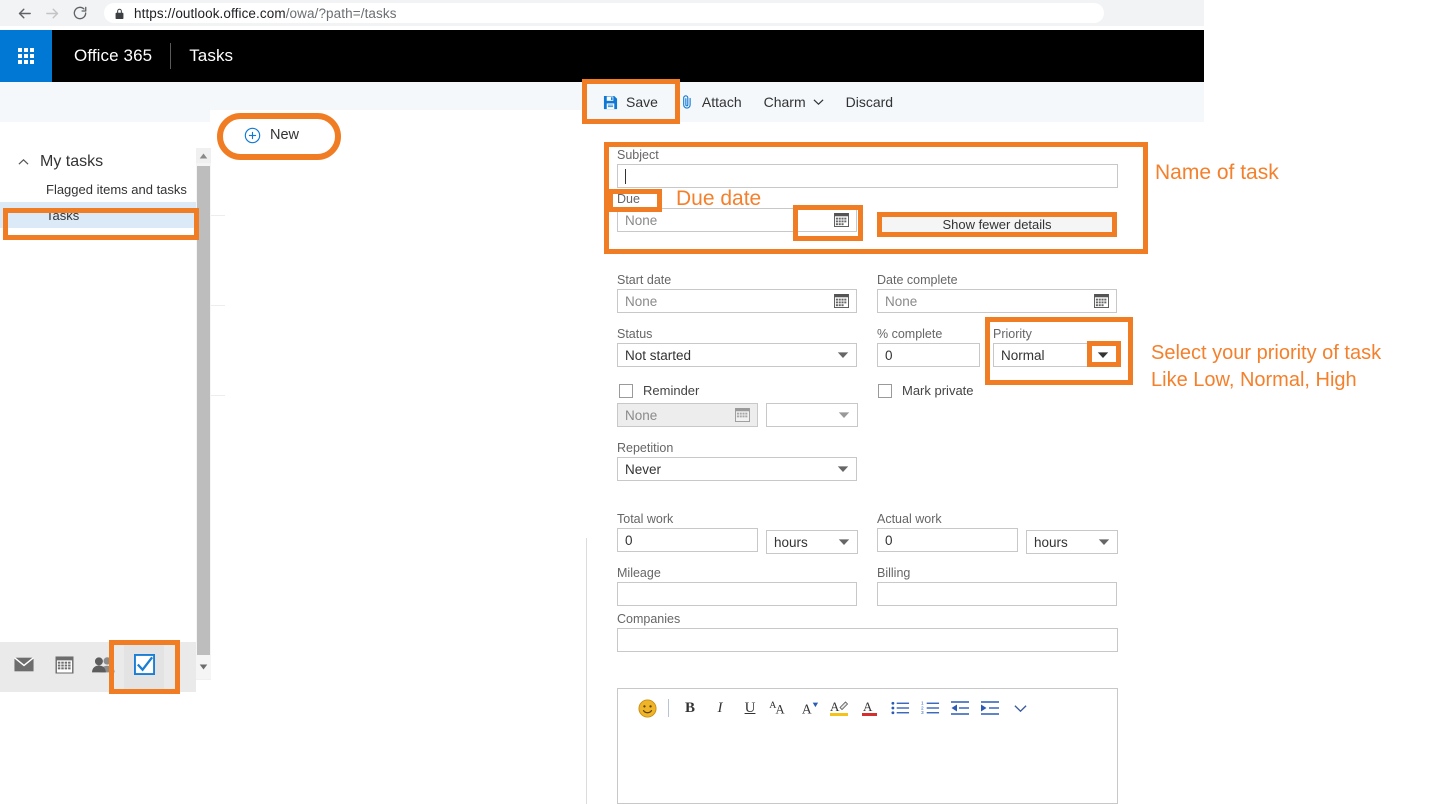  What do you see at coordinates (719, 198) in the screenshot?
I see `annotation-text-due-date: Due date` at bounding box center [719, 198].